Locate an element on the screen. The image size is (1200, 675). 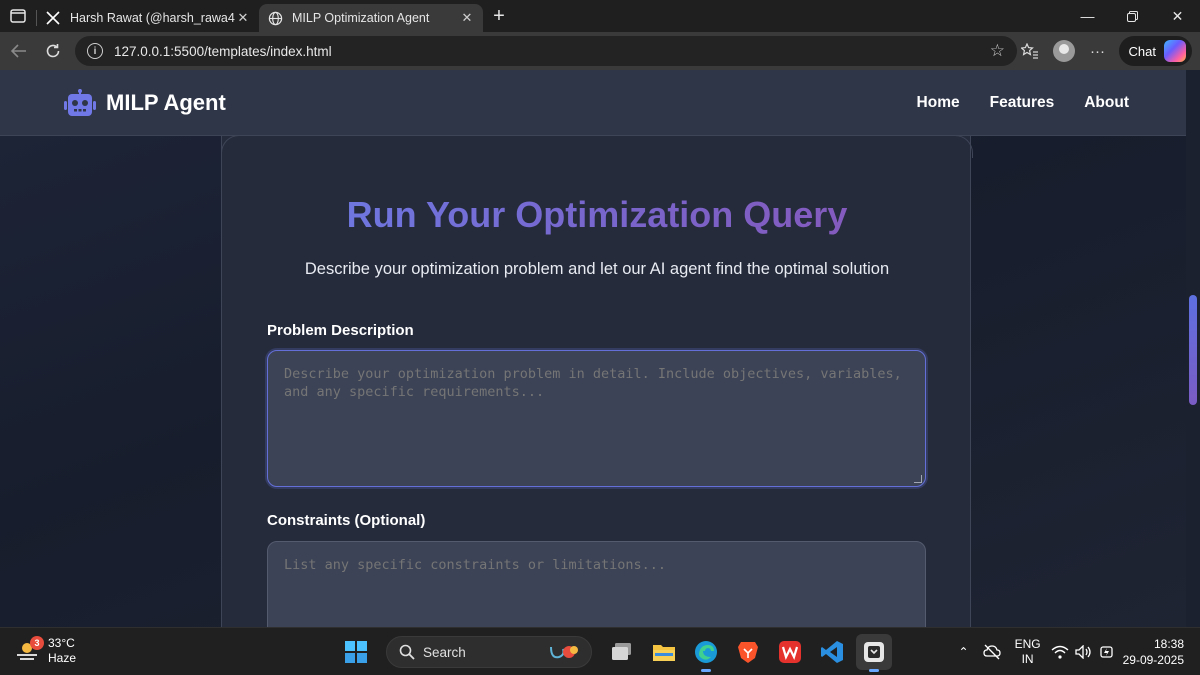
tab-actions-button is located at coordinates (18, 16).